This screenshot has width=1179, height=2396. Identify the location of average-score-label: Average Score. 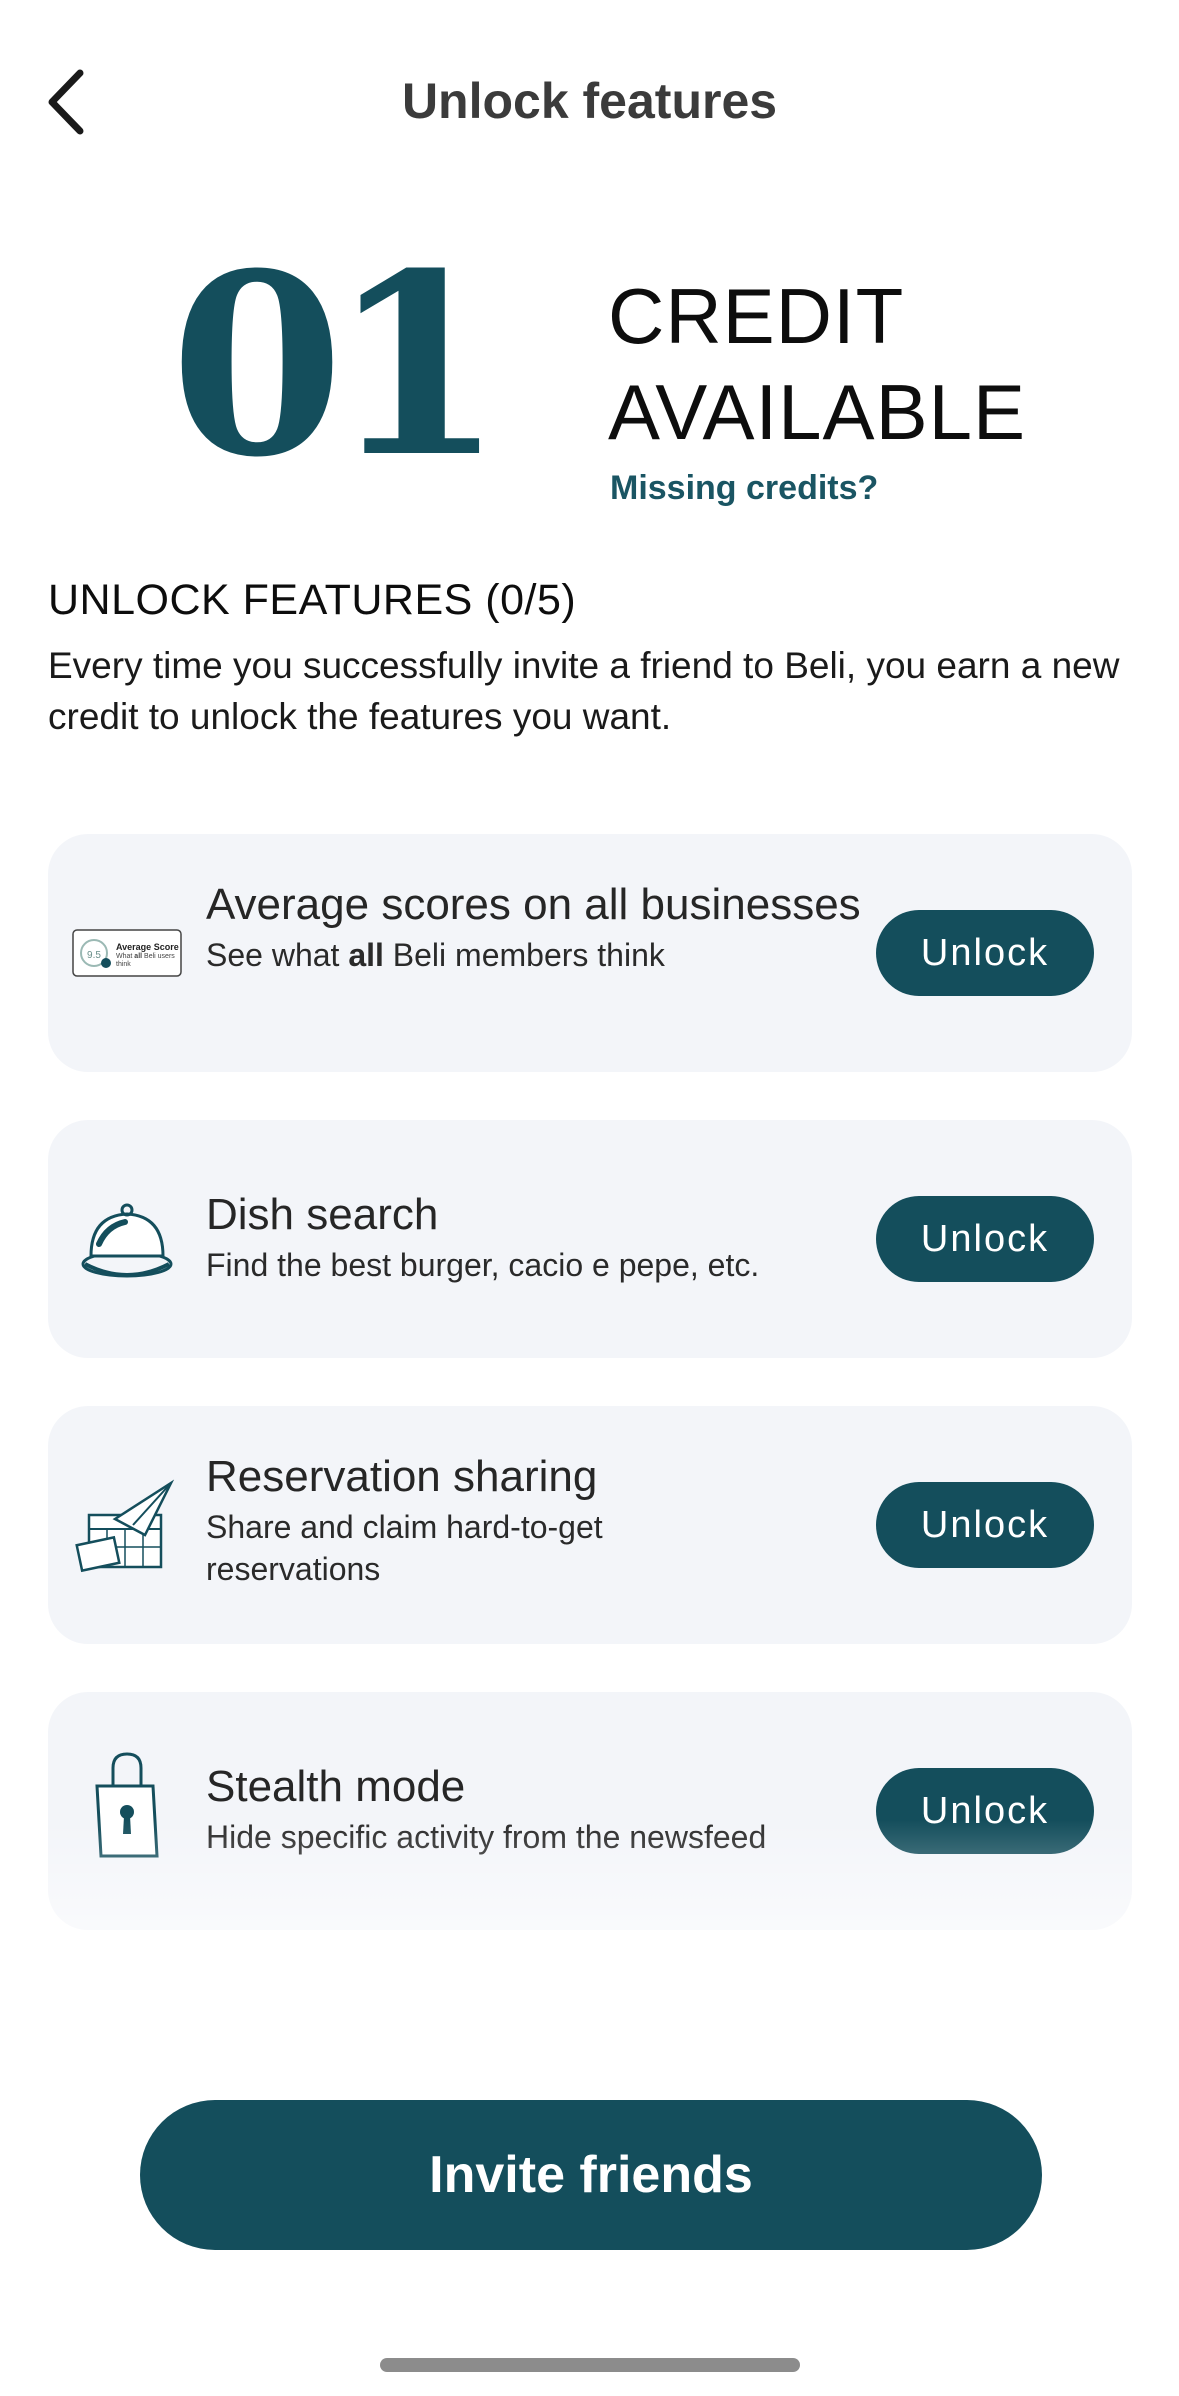
(147, 947).